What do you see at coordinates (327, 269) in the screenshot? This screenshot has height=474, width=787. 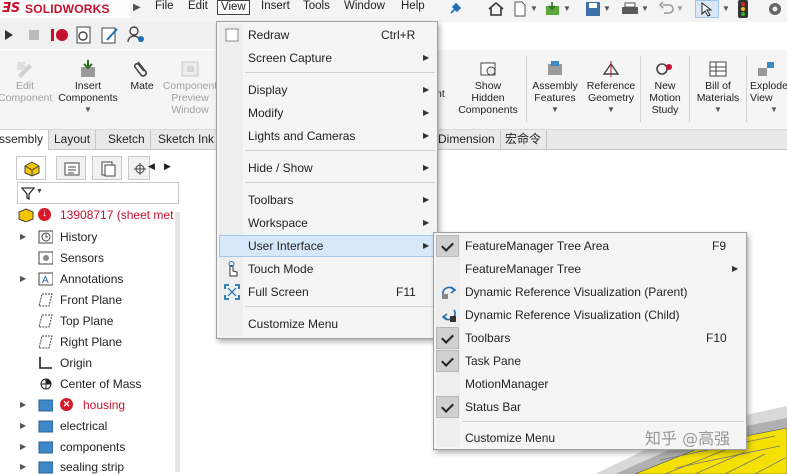 I see `menu-item-touch-mode: Touch Mode` at bounding box center [327, 269].